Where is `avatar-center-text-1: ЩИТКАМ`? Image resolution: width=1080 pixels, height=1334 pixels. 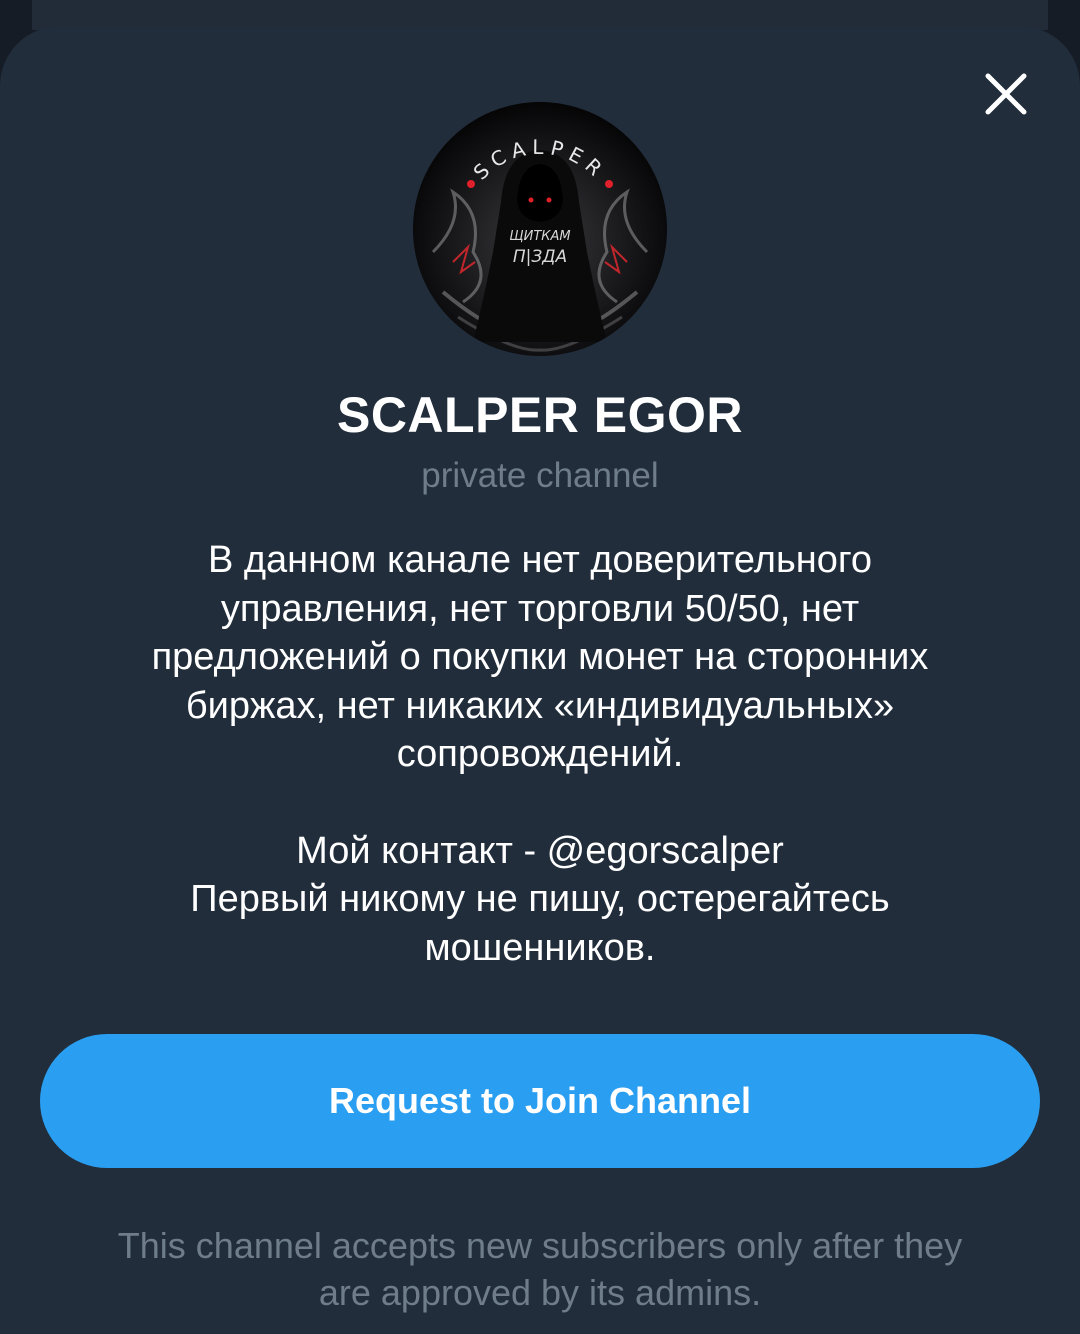 avatar-center-text-1: ЩИТКАМ is located at coordinates (539, 236).